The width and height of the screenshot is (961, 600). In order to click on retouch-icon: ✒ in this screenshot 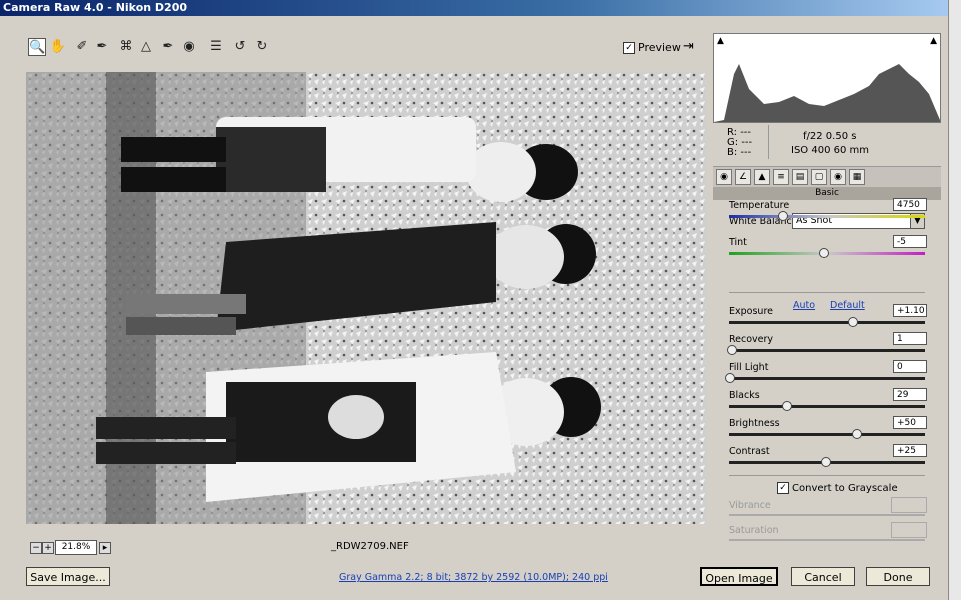, I will do `click(168, 47)`.